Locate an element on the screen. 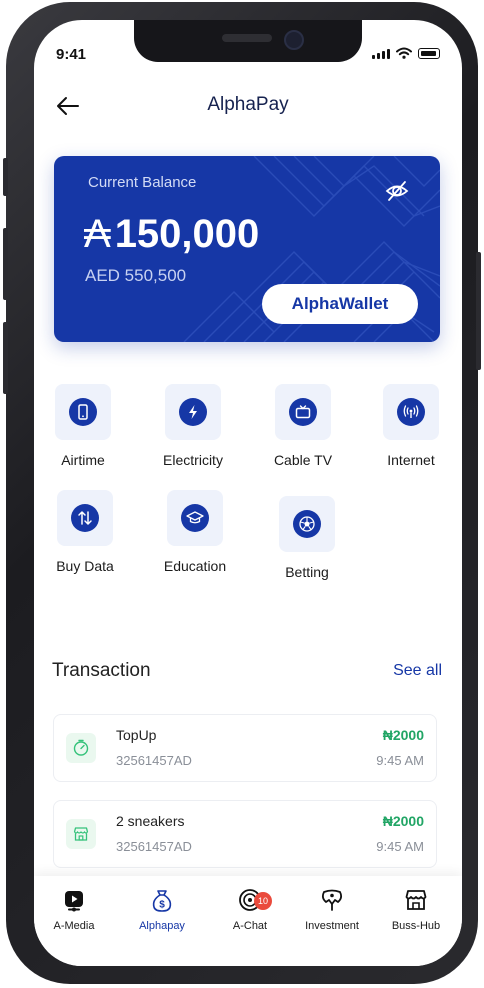  tab-label: Alphapay is located at coordinates (162, 926).